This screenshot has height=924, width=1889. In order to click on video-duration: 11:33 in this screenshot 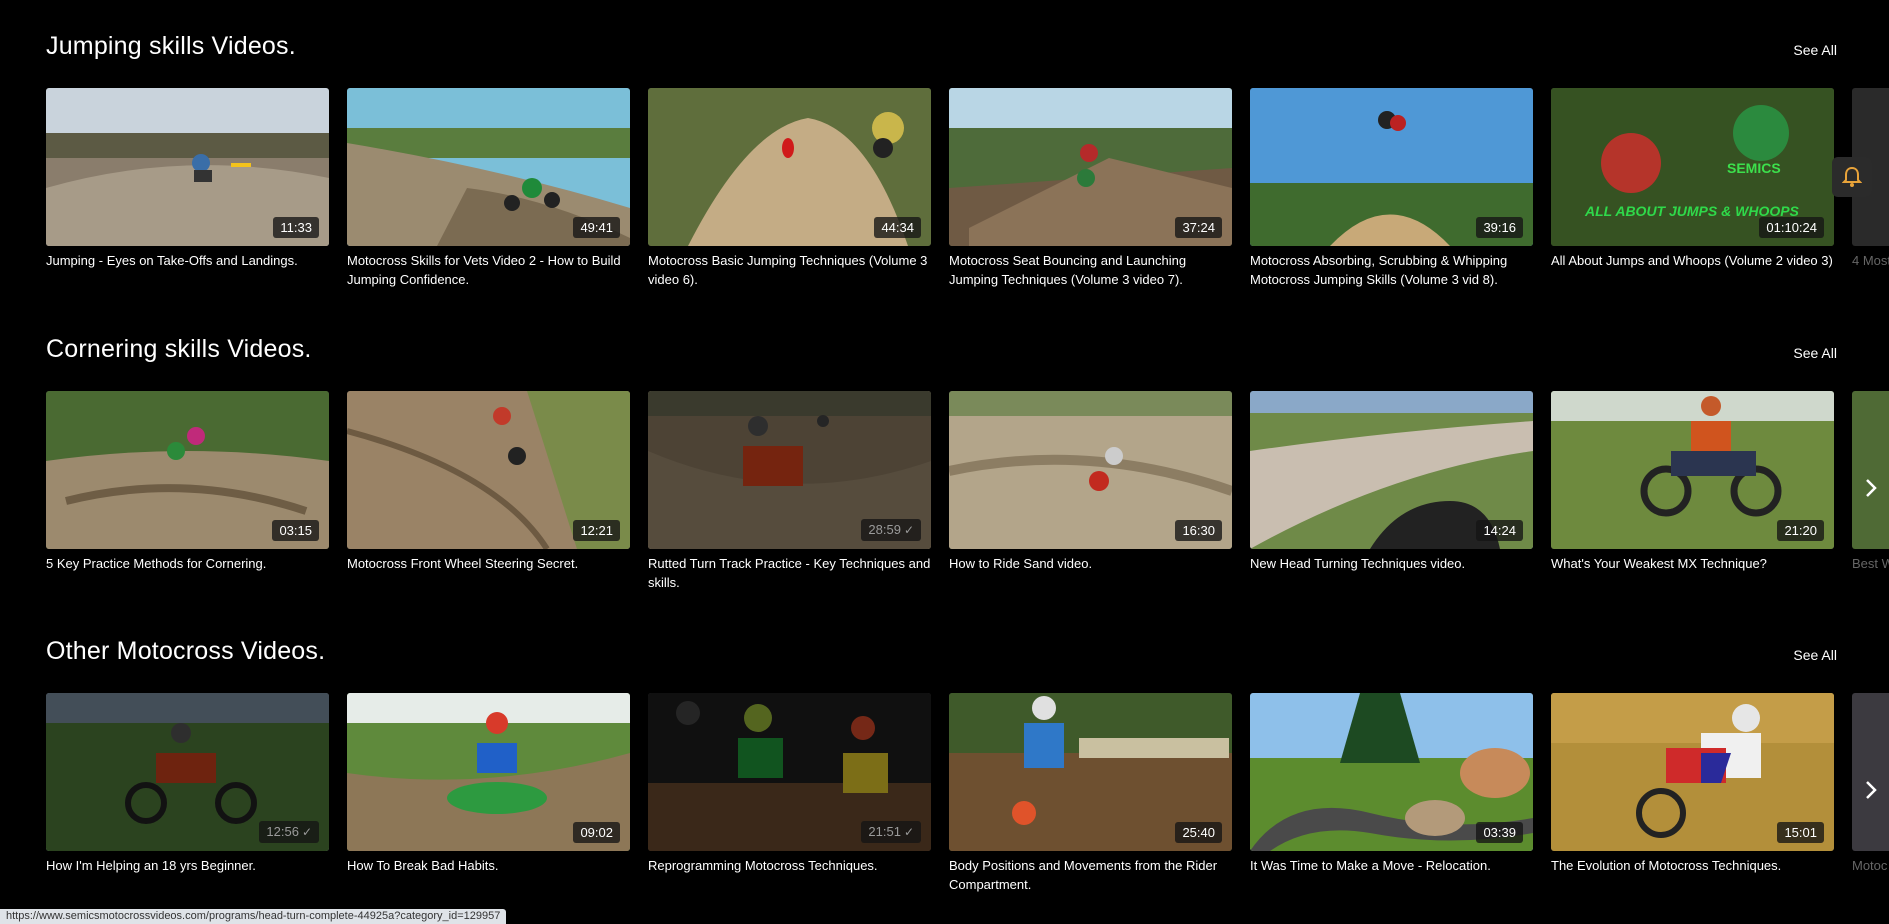, I will do `click(296, 227)`.